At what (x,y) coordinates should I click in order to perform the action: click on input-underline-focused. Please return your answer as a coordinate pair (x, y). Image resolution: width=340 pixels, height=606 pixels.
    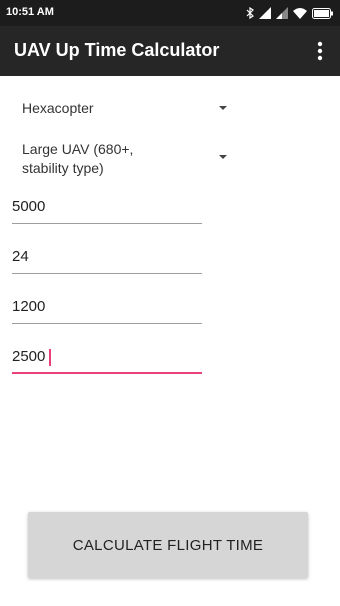
    Looking at the image, I should click on (107, 373).